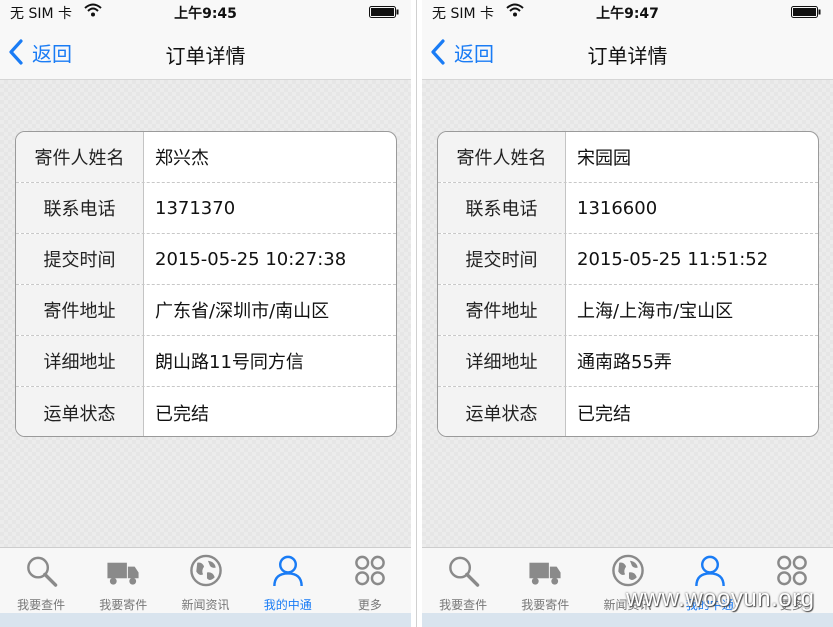  Describe the element at coordinates (617, 208) in the screenshot. I see `detail-value: 1316600` at that location.